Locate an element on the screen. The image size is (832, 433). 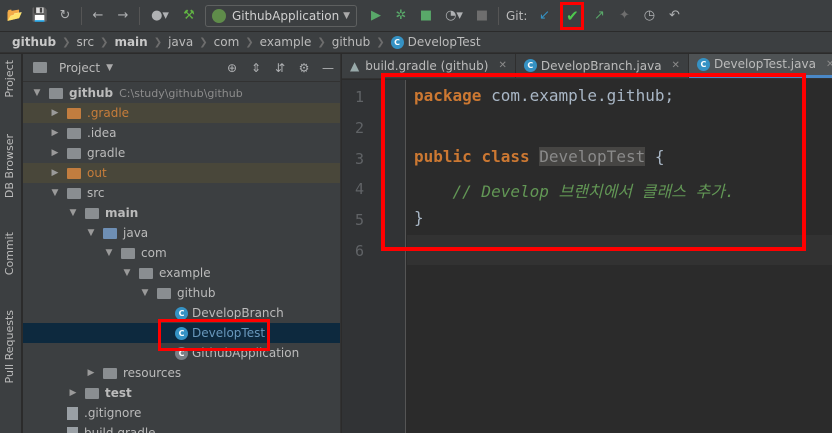
collapse-all-icon: ⇵ is located at coordinates (280, 68).